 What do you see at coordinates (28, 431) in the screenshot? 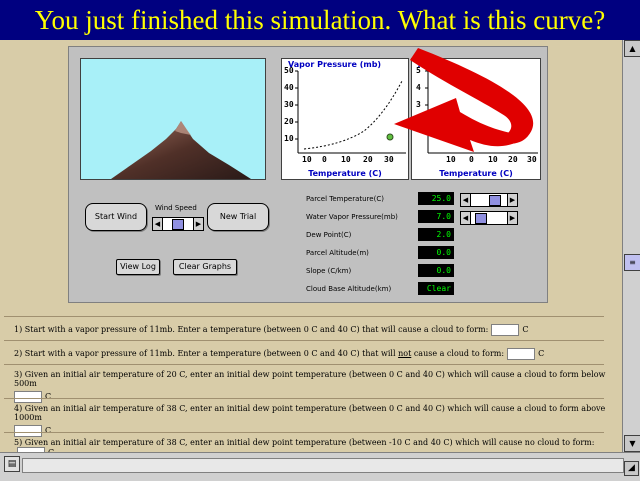
I see `answer-4-input` at bounding box center [28, 431].